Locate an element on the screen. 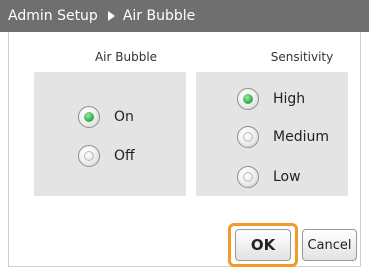 This screenshot has width=369, height=271. radio-high is located at coordinates (248, 99).